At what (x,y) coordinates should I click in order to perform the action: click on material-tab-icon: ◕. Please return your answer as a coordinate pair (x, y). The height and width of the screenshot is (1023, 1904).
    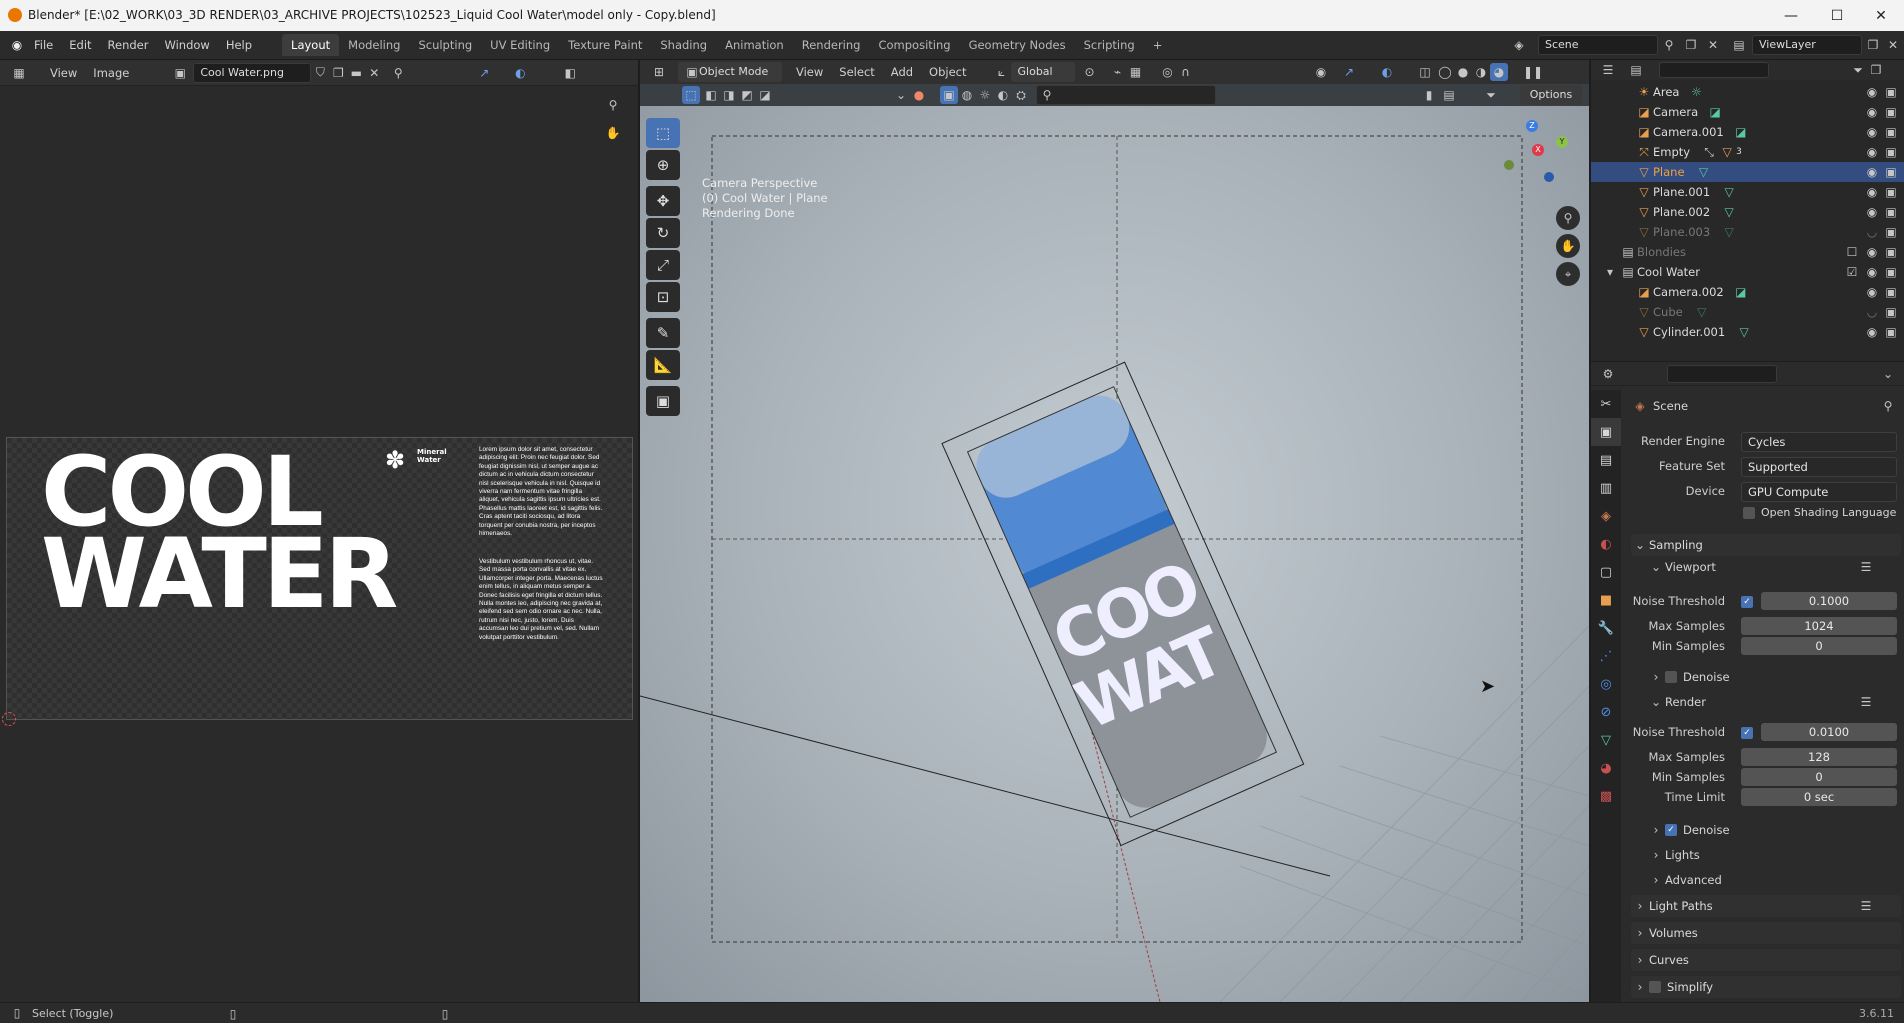
    Looking at the image, I should click on (1606, 768).